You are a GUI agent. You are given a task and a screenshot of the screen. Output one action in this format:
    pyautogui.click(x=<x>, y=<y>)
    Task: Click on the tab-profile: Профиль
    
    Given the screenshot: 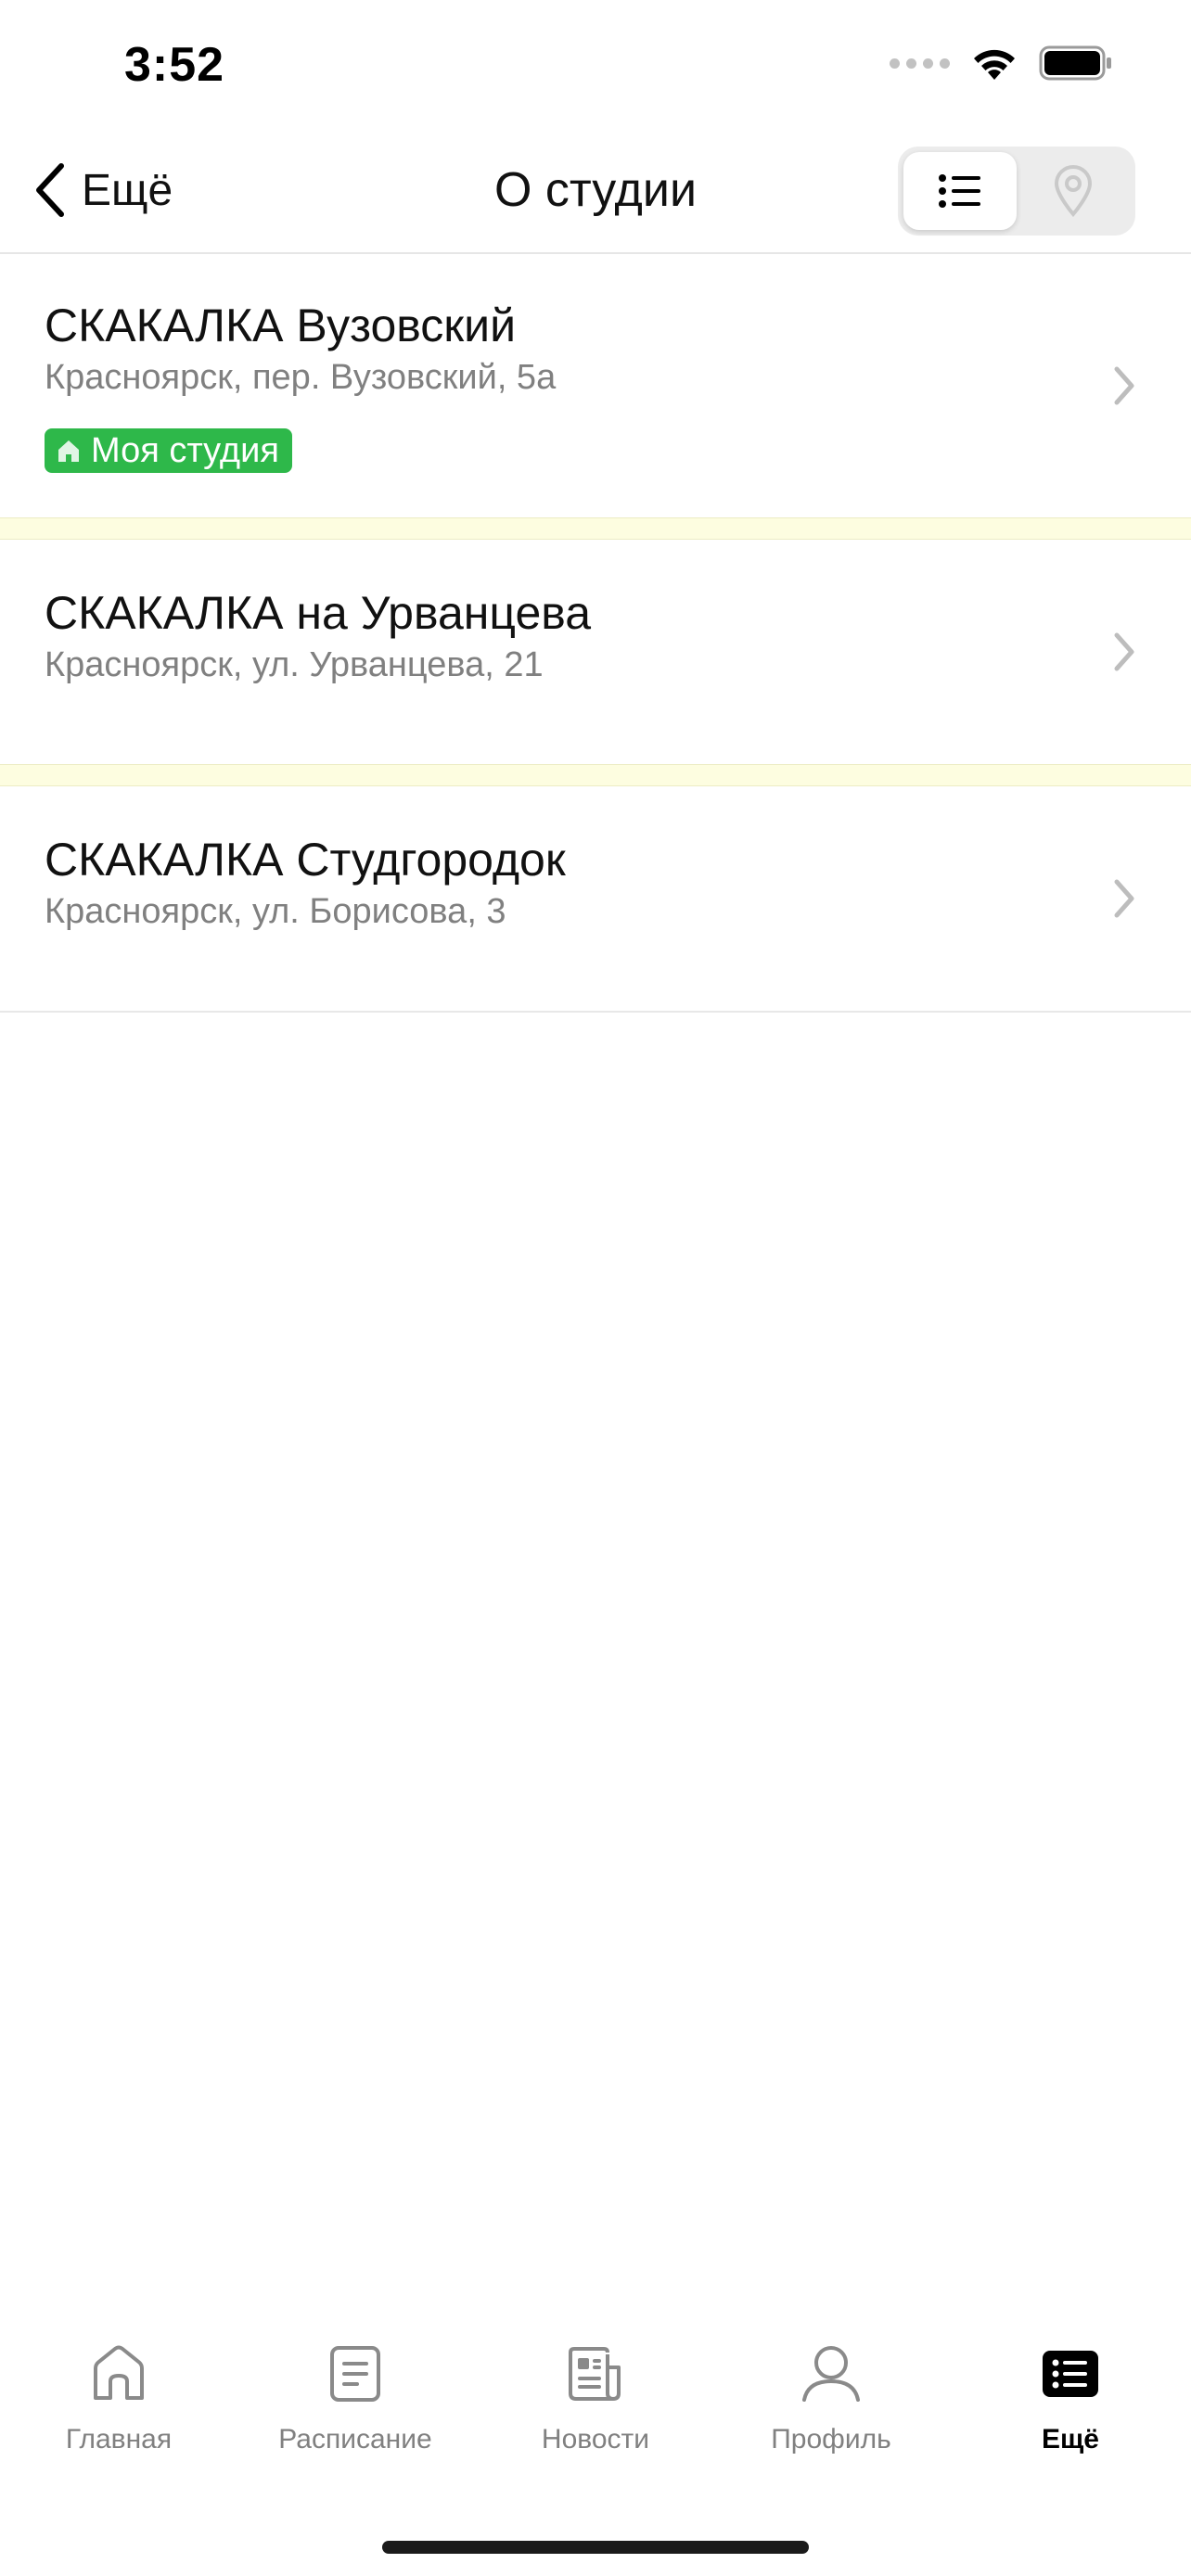 What is the action you would take?
    pyautogui.click(x=831, y=2396)
    